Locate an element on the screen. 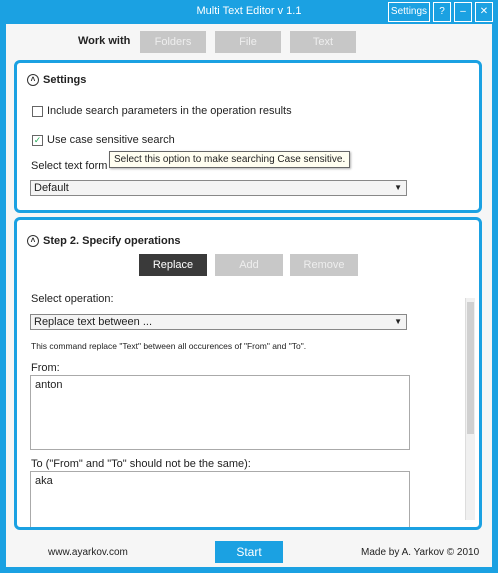 The image size is (498, 573). scrollbar-thumb is located at coordinates (470, 368).